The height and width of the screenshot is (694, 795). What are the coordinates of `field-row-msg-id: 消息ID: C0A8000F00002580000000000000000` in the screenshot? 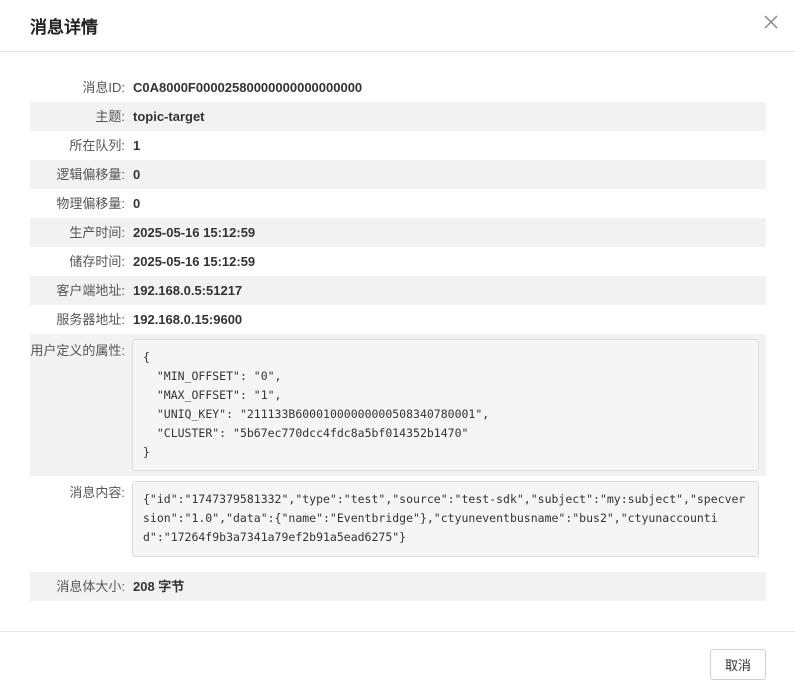 It's located at (398, 87).